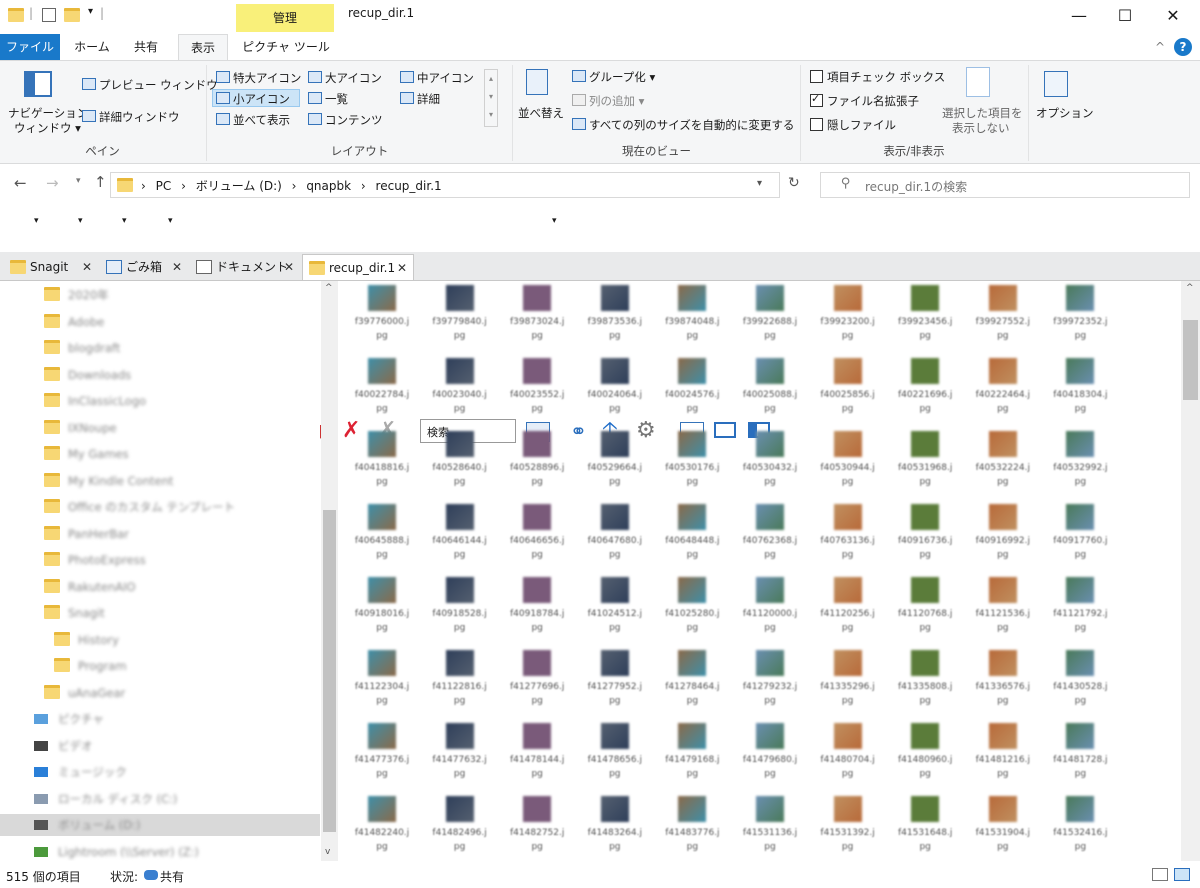  What do you see at coordinates (615, 317) in the screenshot?
I see `file-item: f39873536.j pg` at bounding box center [615, 317].